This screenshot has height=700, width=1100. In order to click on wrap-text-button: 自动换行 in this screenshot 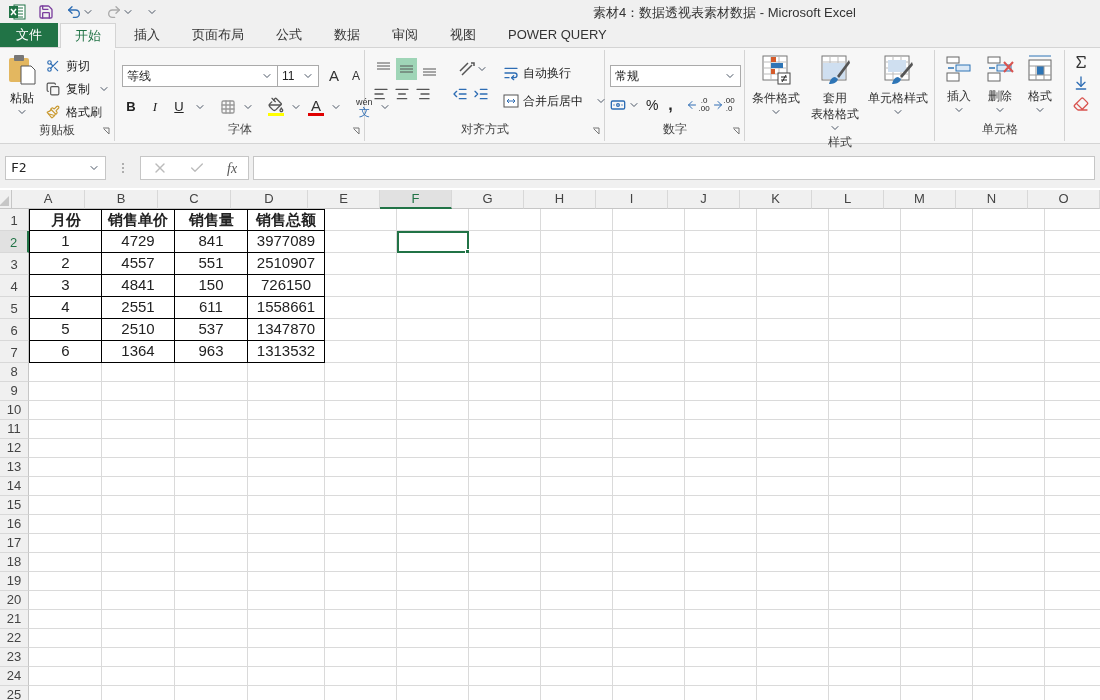, I will do `click(555, 73)`.